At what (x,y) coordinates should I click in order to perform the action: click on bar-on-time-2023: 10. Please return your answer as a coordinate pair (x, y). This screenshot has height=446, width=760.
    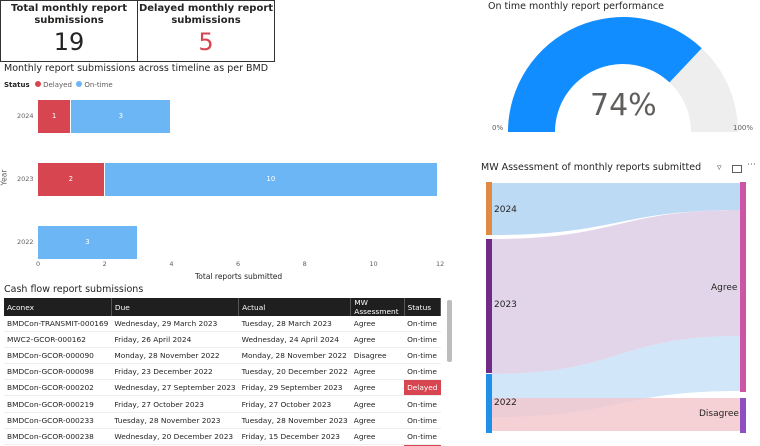
    Looking at the image, I should click on (270, 179).